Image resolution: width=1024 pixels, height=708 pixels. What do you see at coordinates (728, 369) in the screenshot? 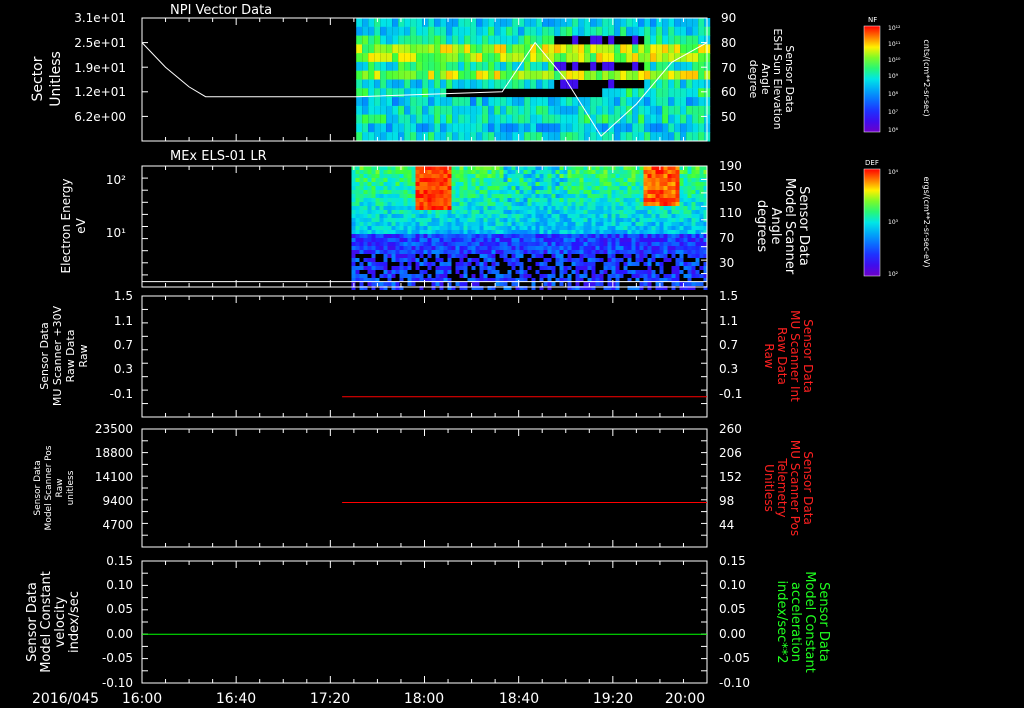
I see `mu-rt-3: 0.3` at bounding box center [728, 369].